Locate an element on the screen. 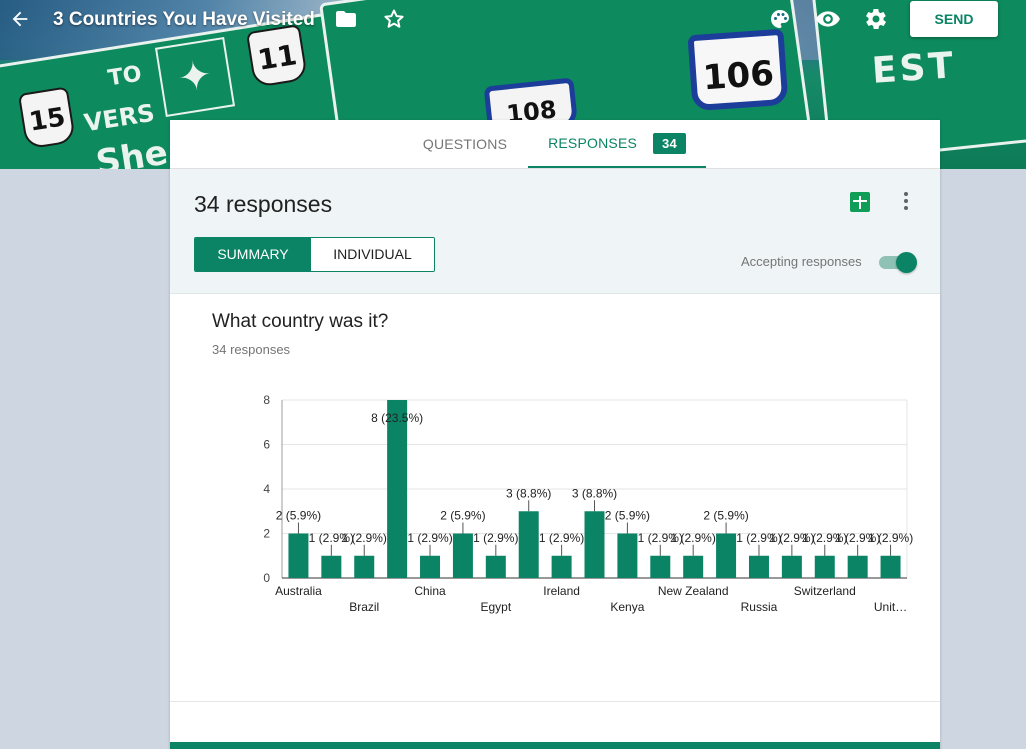 Image resolution: width=1026 pixels, height=749 pixels. card-divider is located at coordinates (555, 701).